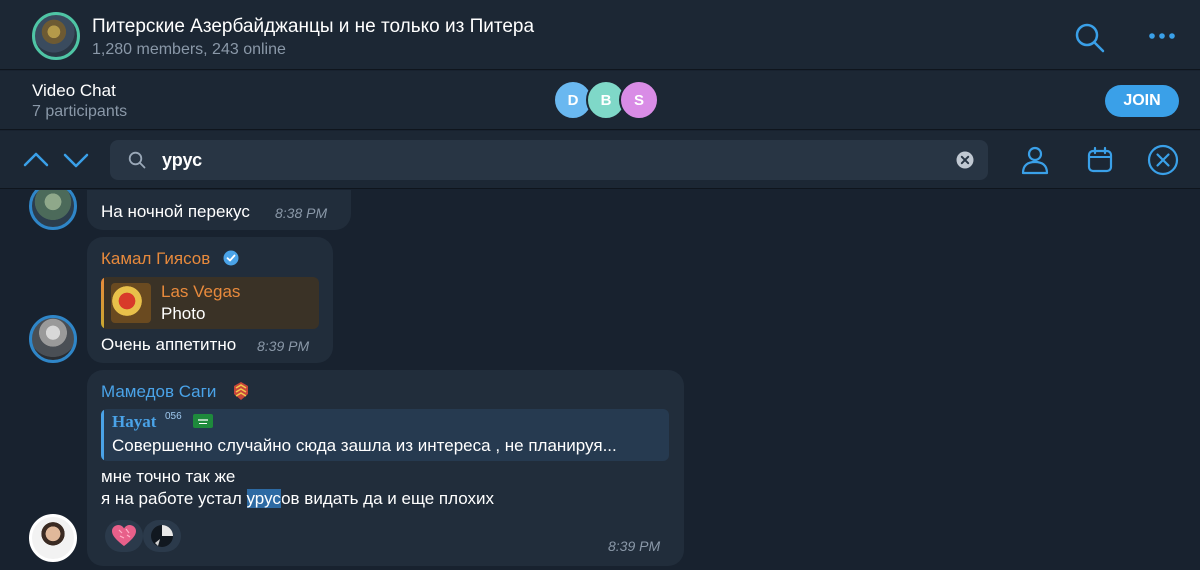  Describe the element at coordinates (169, 344) in the screenshot. I see `message-text: Очень аппетитно` at that location.